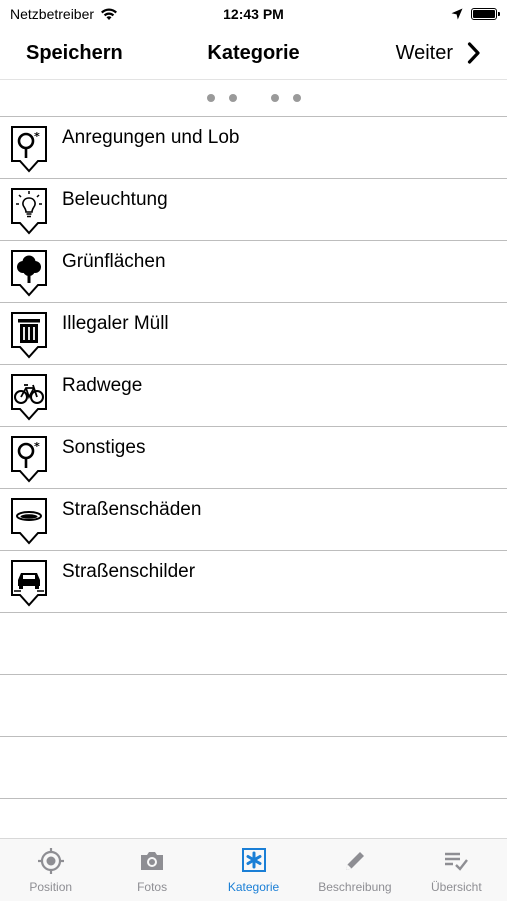 This screenshot has width=507, height=901. I want to click on category-row-gruenflaechen: Grünflächen, so click(253, 271).